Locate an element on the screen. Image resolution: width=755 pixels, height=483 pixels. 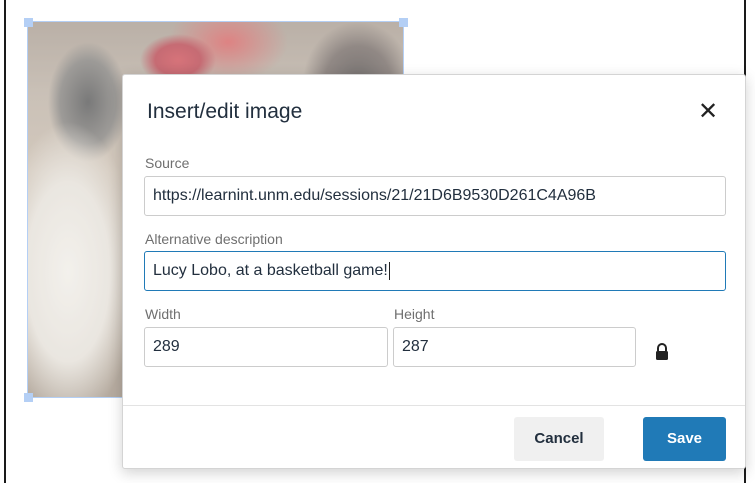
alt-description-label: Alternative description is located at coordinates (214, 239).